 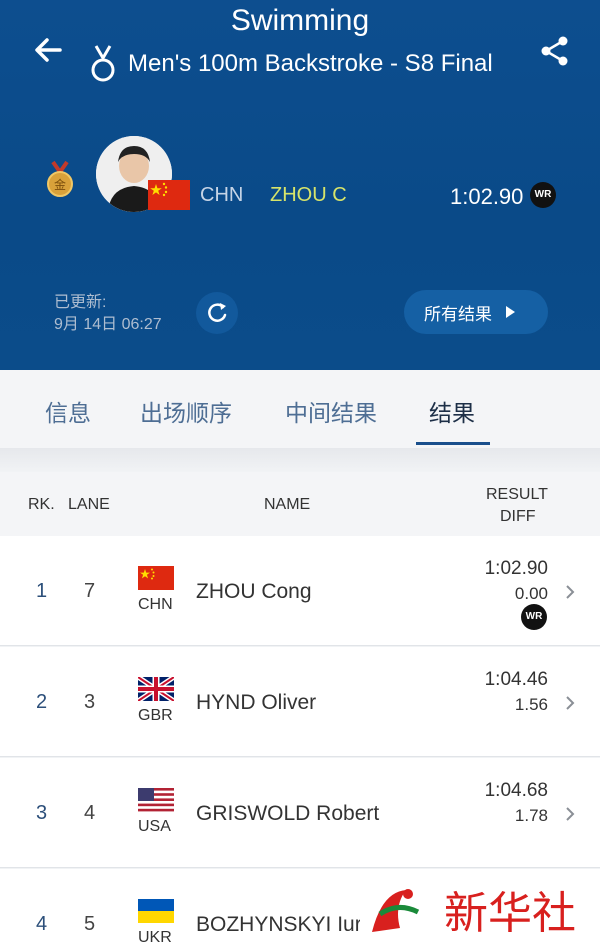 What do you see at coordinates (42, 591) in the screenshot?
I see `row-rank: 1` at bounding box center [42, 591].